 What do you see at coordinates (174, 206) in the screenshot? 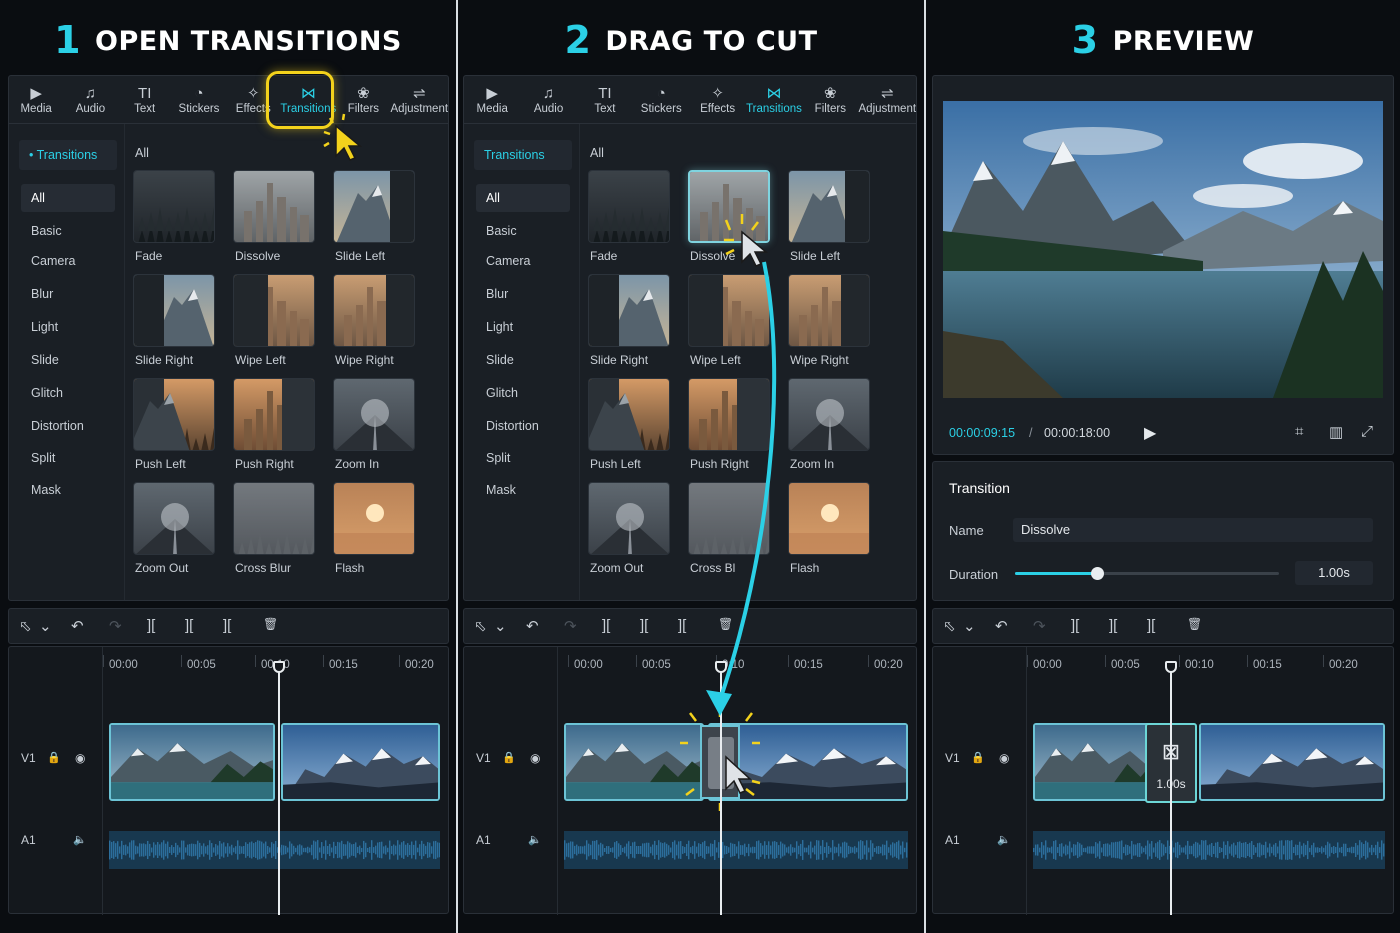
I see `transition-thumb-fade` at bounding box center [174, 206].